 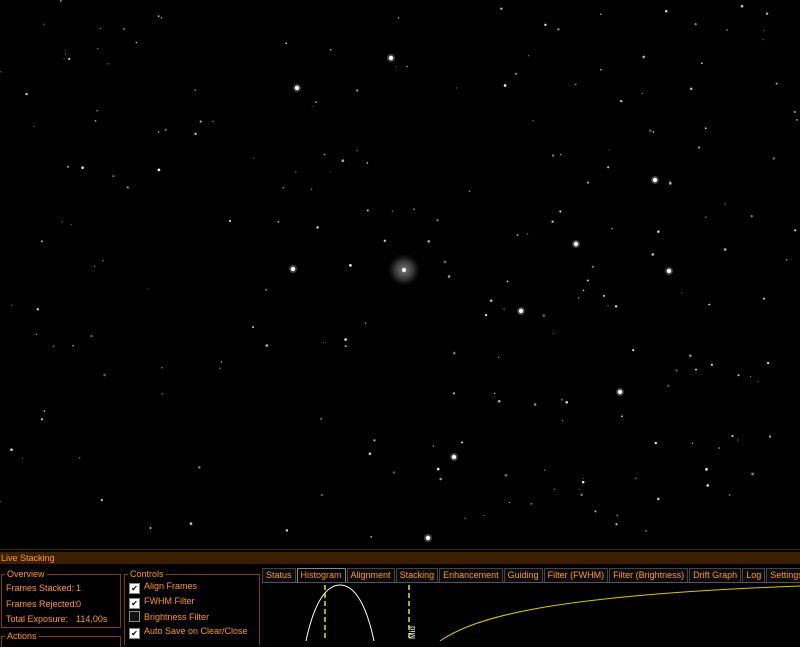 I want to click on central-star, so click(x=404, y=270).